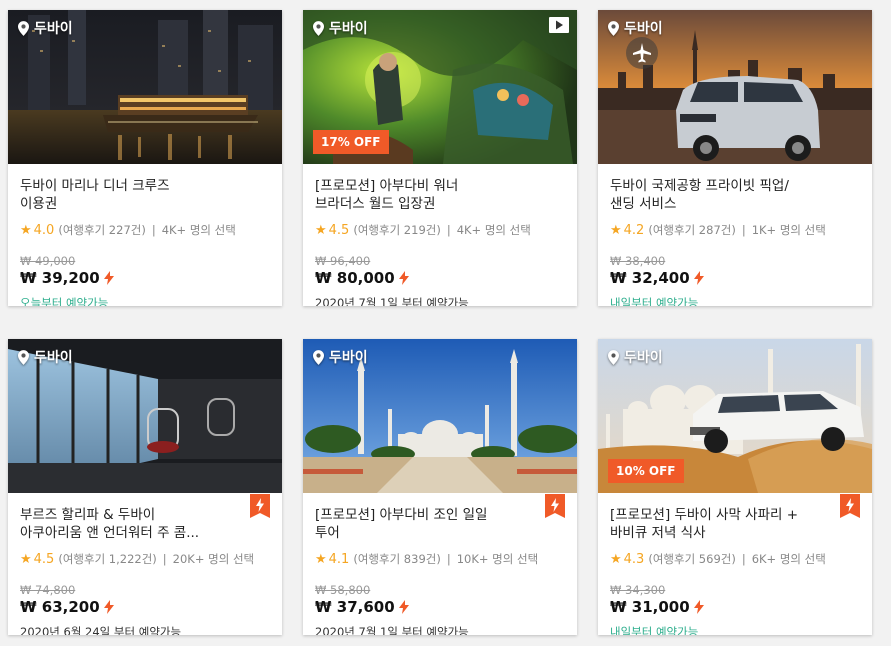  What do you see at coordinates (788, 230) in the screenshot?
I see `selection-count: 1K+ 명의 선택` at bounding box center [788, 230].